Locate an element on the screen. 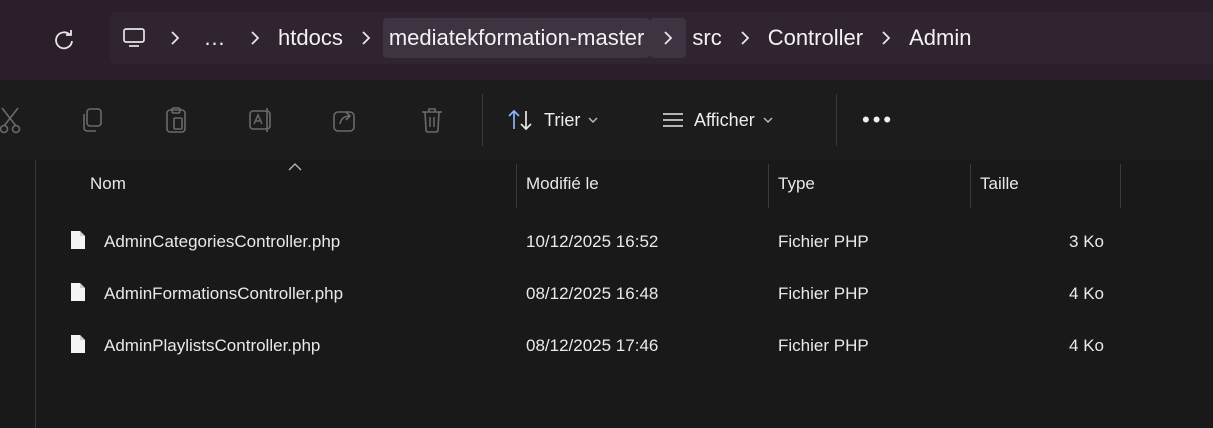 This screenshot has width=1213, height=428. view-button: Afficher is located at coordinates (717, 120).